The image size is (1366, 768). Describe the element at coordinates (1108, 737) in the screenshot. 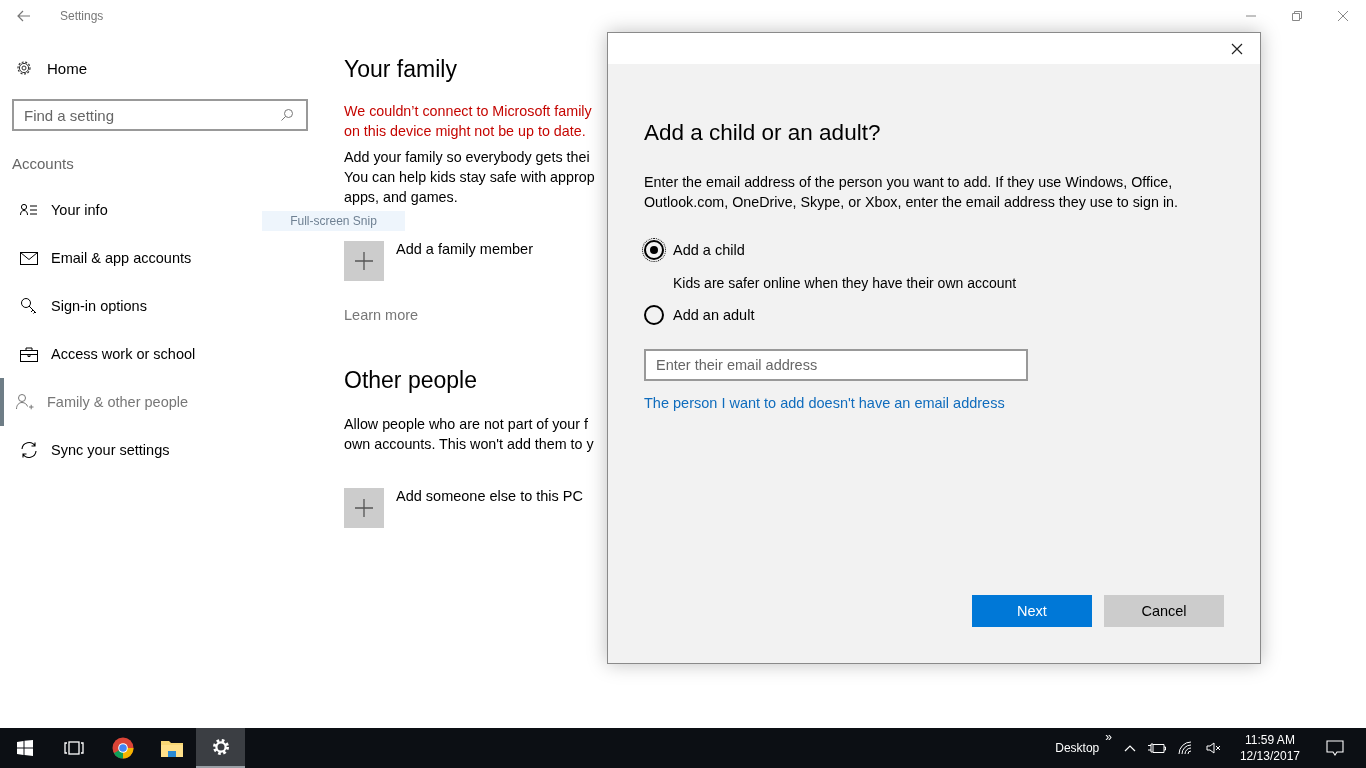

I see `toolbar-expand-button: »` at that location.